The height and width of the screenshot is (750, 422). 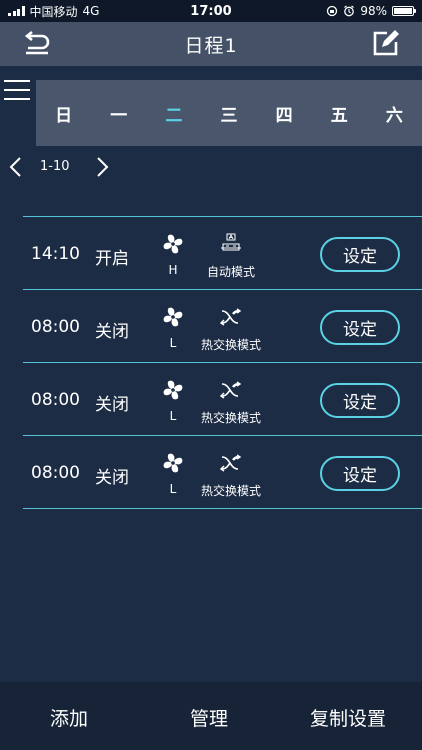 What do you see at coordinates (17, 92) in the screenshot?
I see `menu-icon` at bounding box center [17, 92].